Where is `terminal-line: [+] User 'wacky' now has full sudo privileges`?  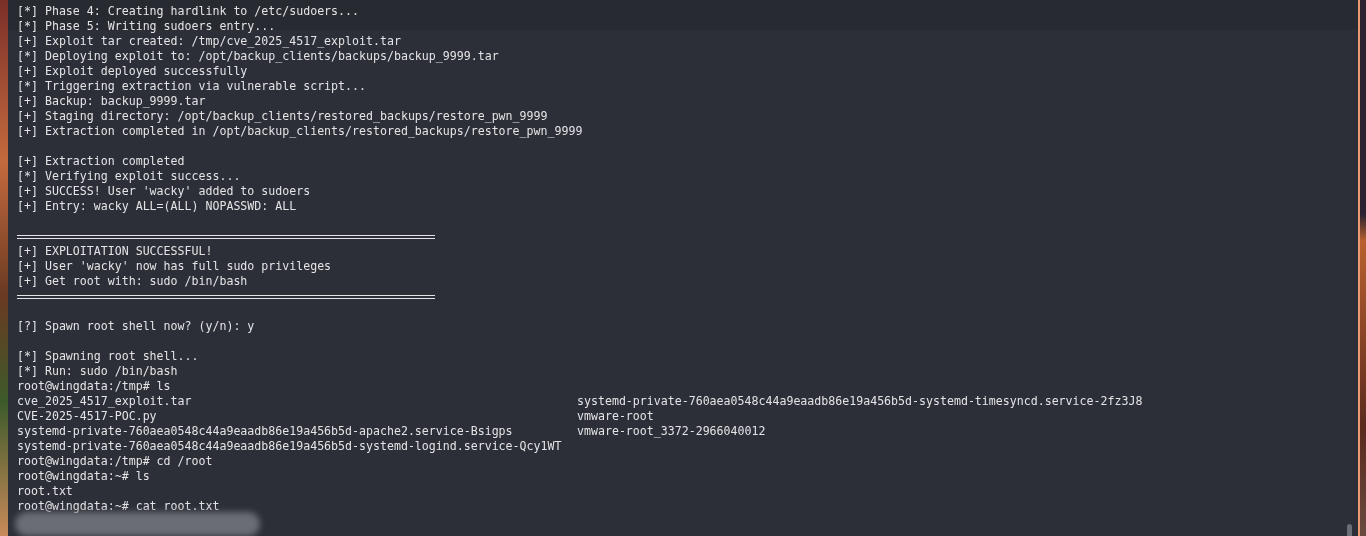 terminal-line: [+] User 'wacky' now has full sudo privileges is located at coordinates (174, 266).